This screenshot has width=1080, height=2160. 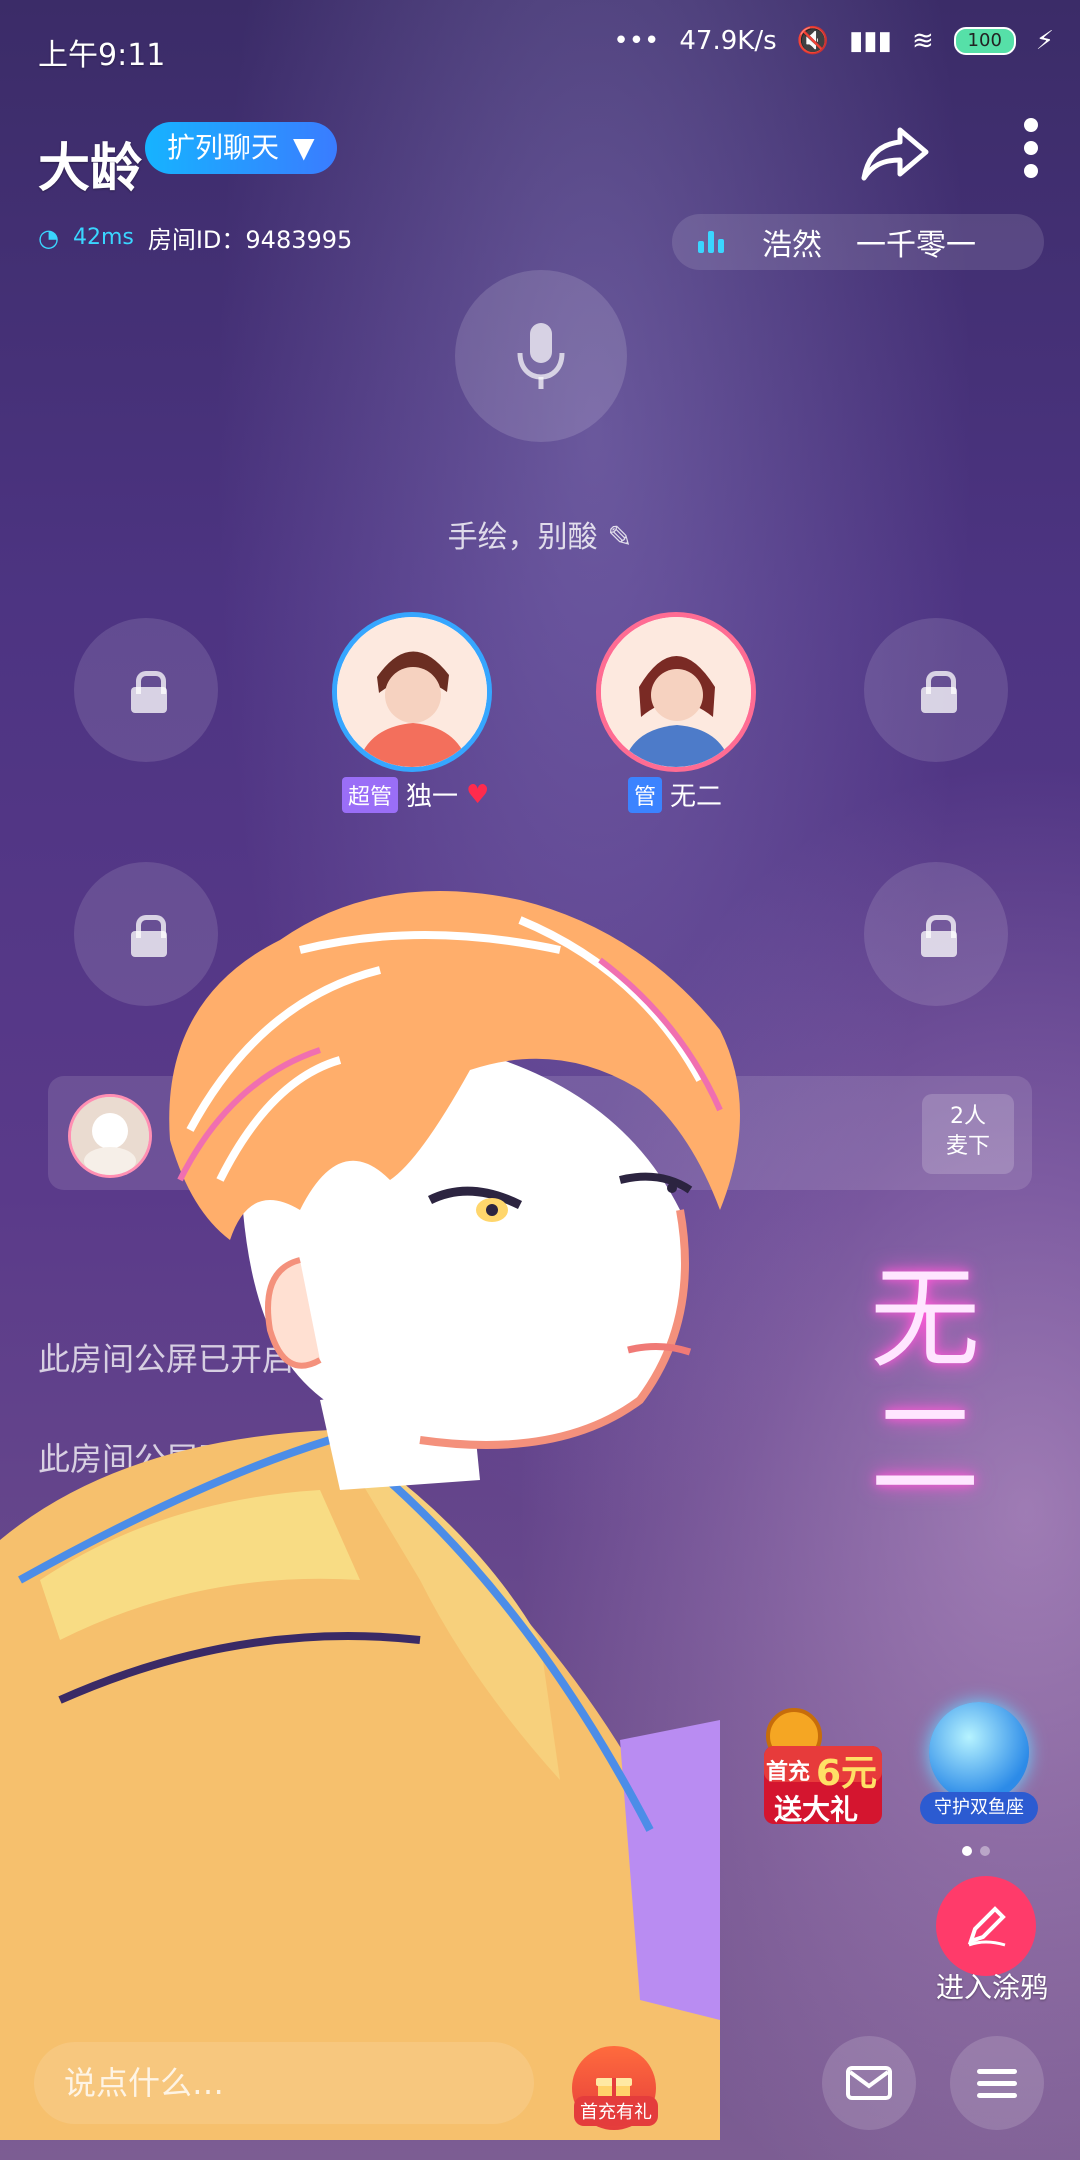 What do you see at coordinates (103, 237) in the screenshot?
I see `ping-value: 42ms` at bounding box center [103, 237].